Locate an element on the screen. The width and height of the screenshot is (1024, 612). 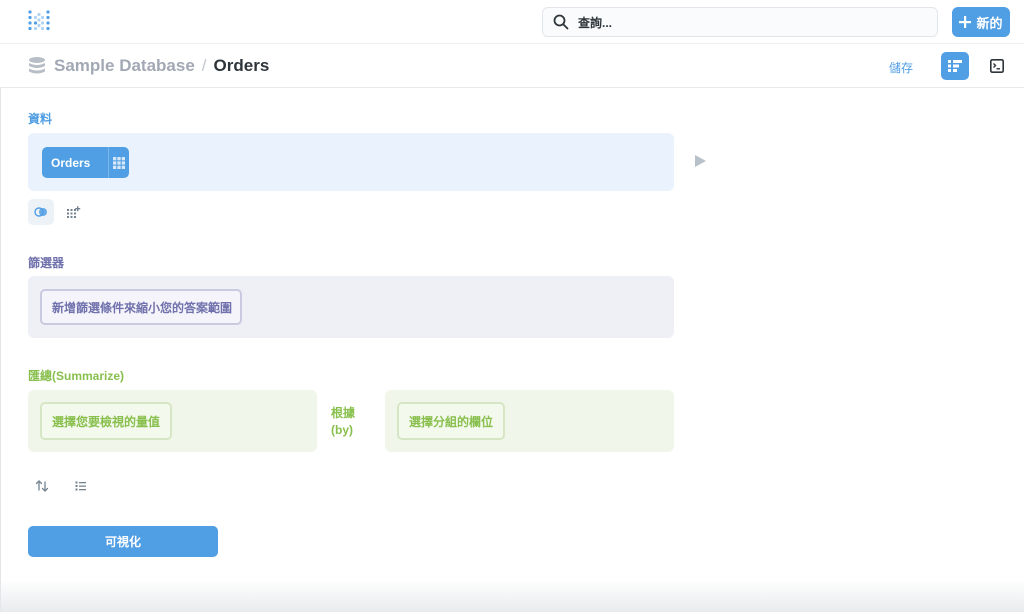
notebook-icon is located at coordinates (955, 66).